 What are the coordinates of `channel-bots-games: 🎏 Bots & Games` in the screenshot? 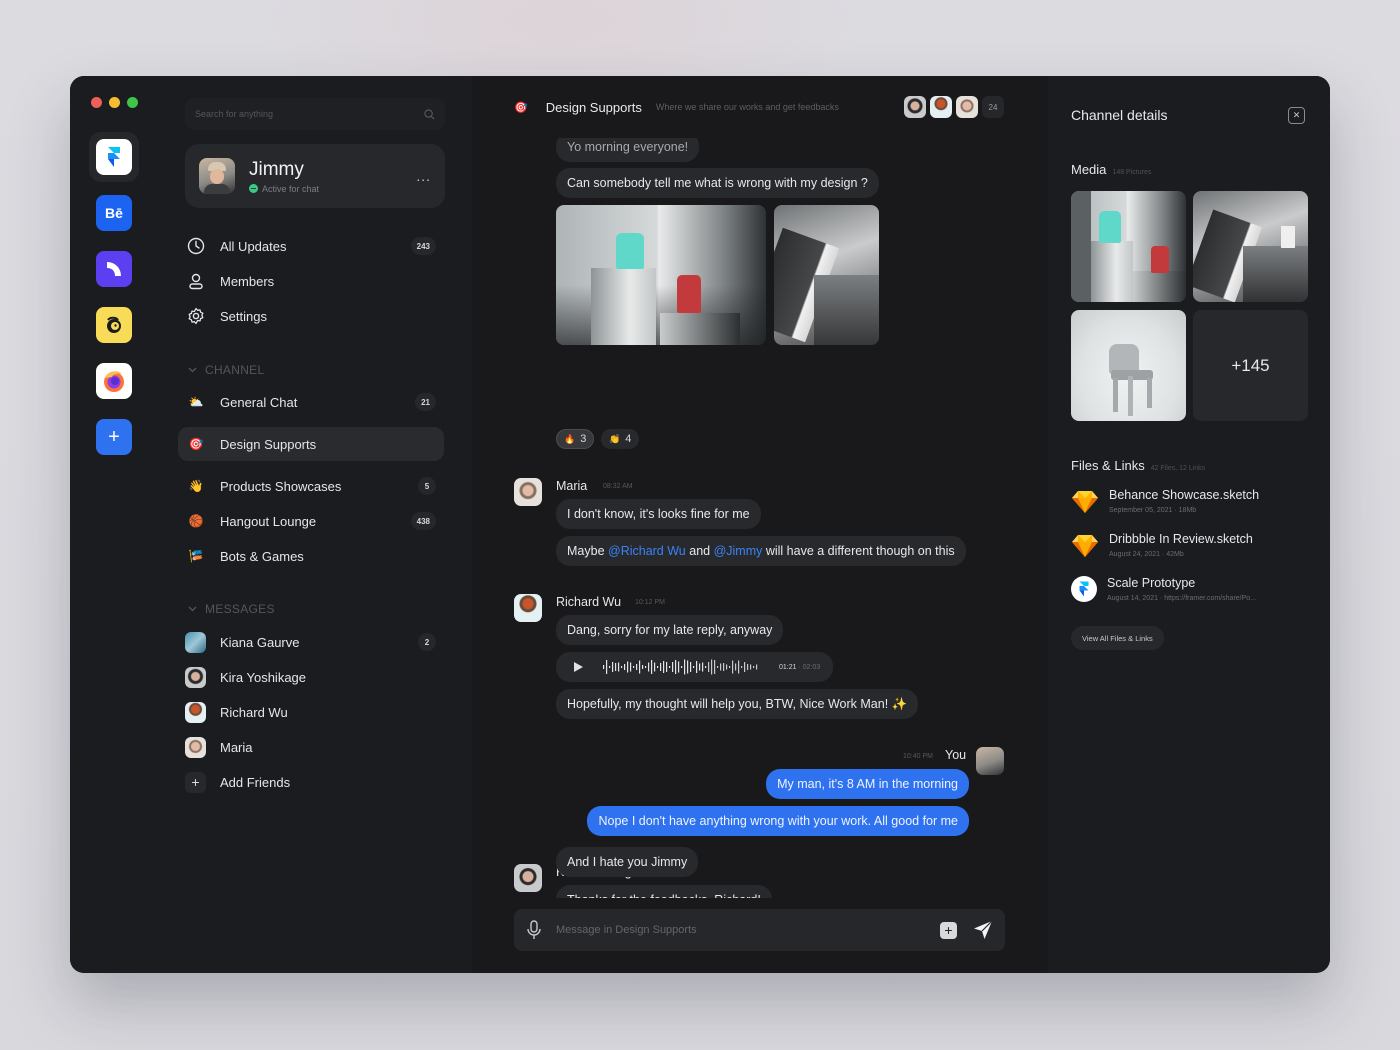 It's located at (311, 556).